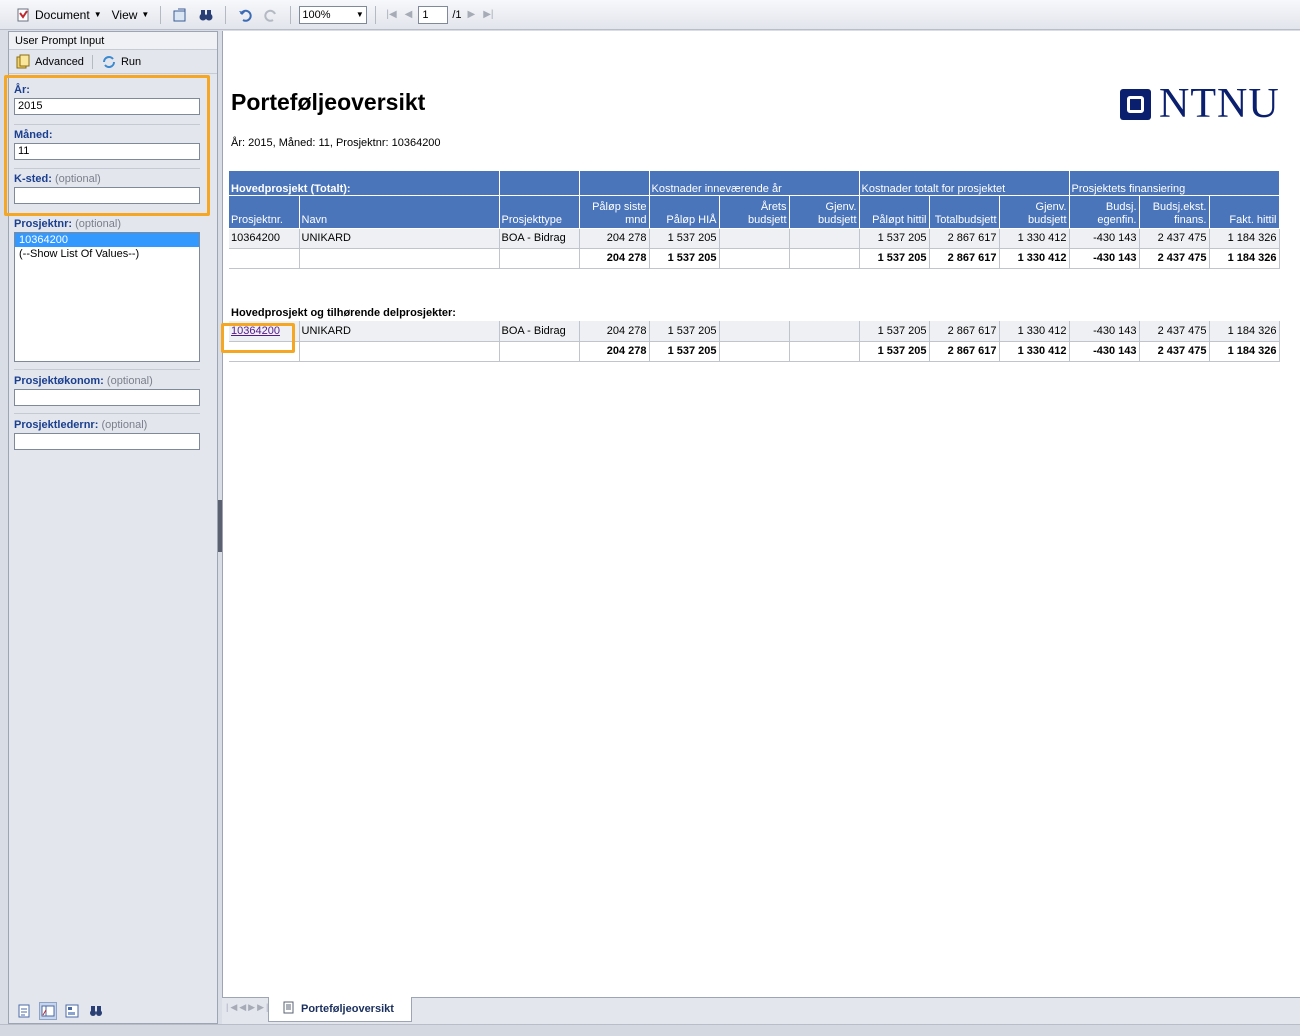 The height and width of the screenshot is (1036, 1300). Describe the element at coordinates (23, 62) in the screenshot. I see `advanced-icon` at that location.